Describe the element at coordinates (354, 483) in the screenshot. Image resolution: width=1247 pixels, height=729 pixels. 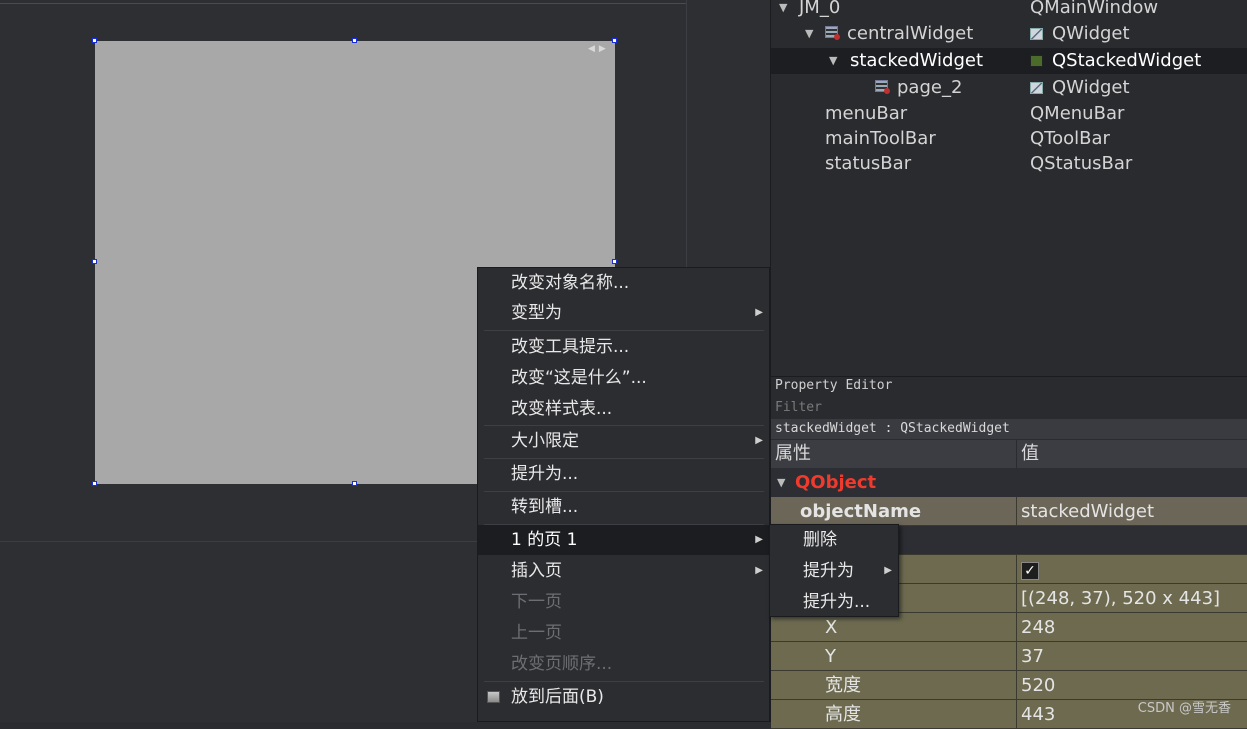
I see `resize-handle-b` at that location.